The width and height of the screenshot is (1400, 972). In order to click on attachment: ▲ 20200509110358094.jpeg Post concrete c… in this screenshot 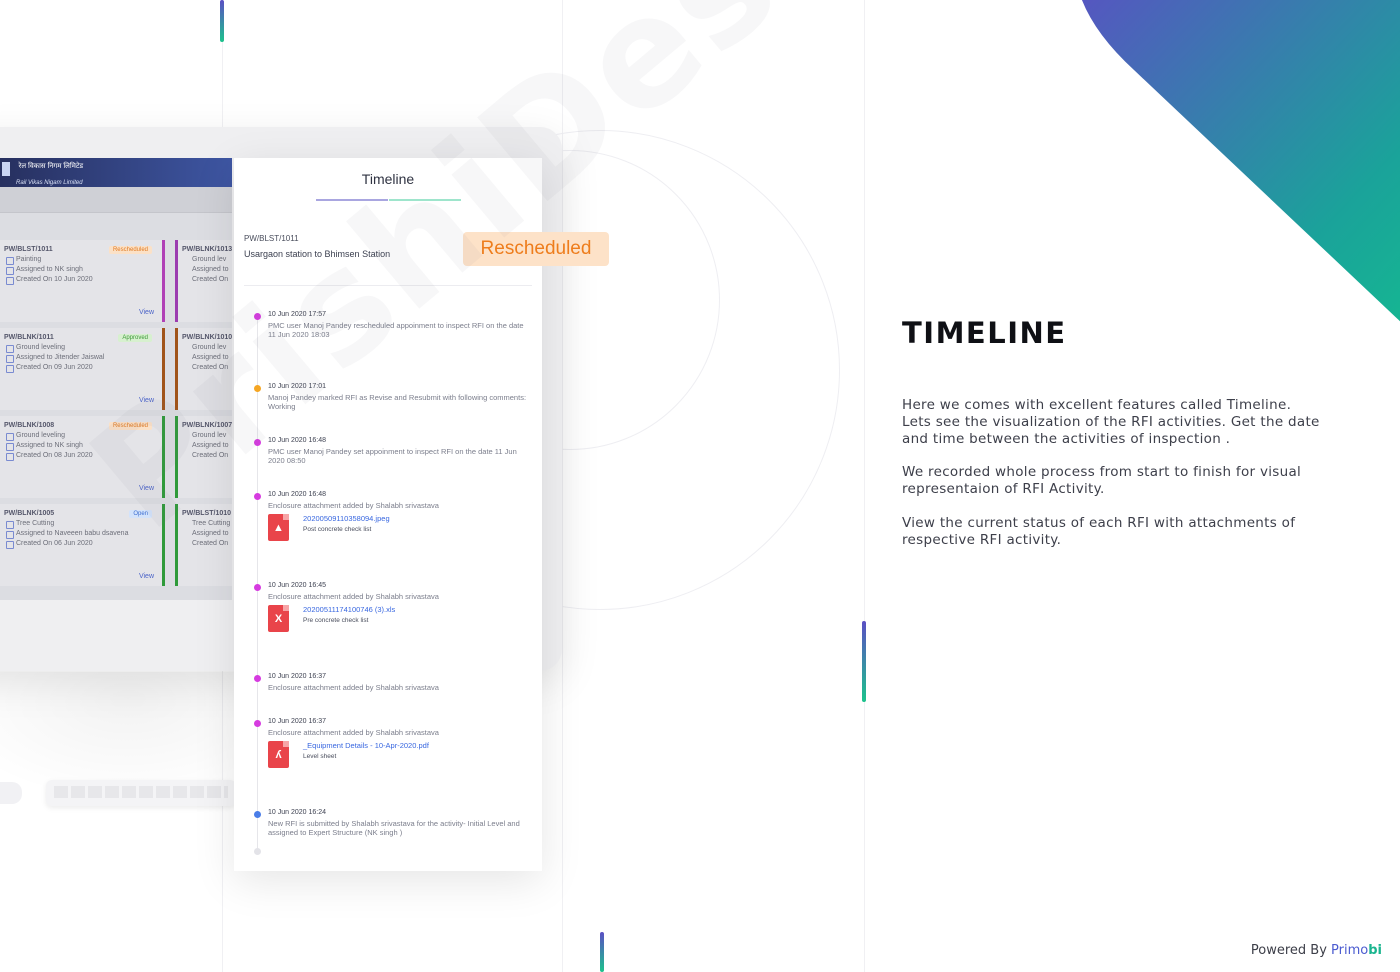, I will do `click(398, 529)`.